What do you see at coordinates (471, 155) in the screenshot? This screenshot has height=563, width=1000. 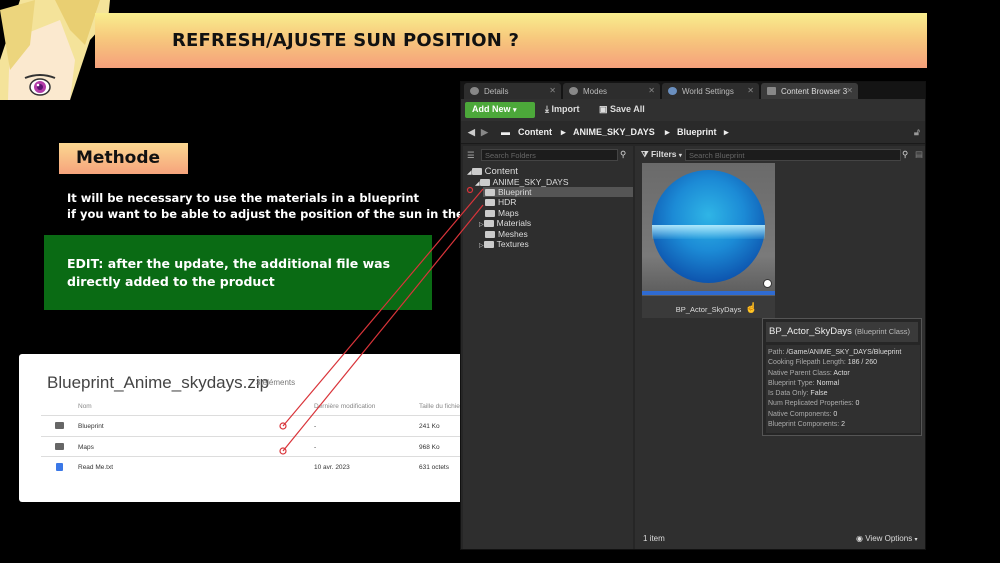 I see `tree-toggle-icon: ☰` at bounding box center [471, 155].